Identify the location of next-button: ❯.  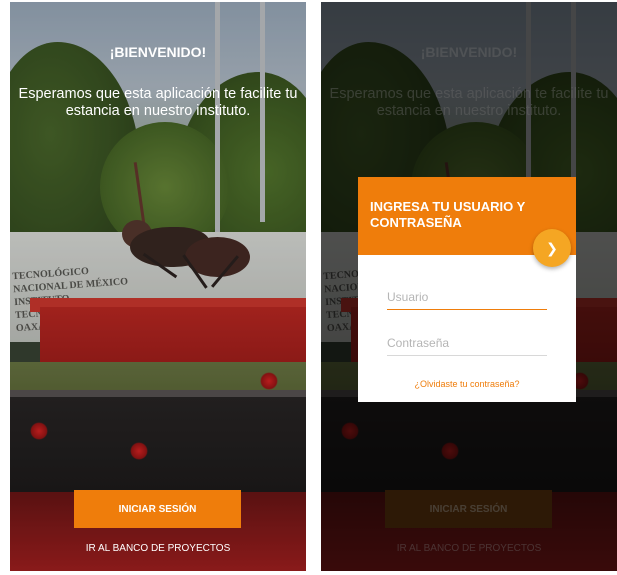
(552, 248).